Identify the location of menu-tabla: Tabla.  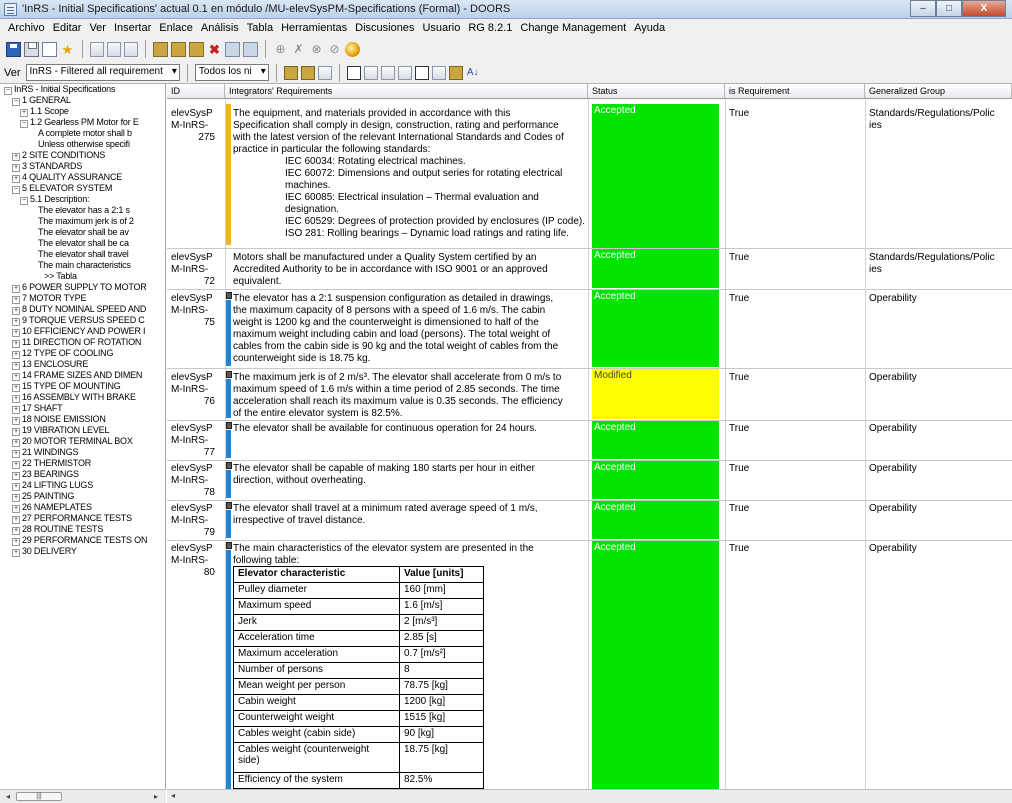
(260, 28).